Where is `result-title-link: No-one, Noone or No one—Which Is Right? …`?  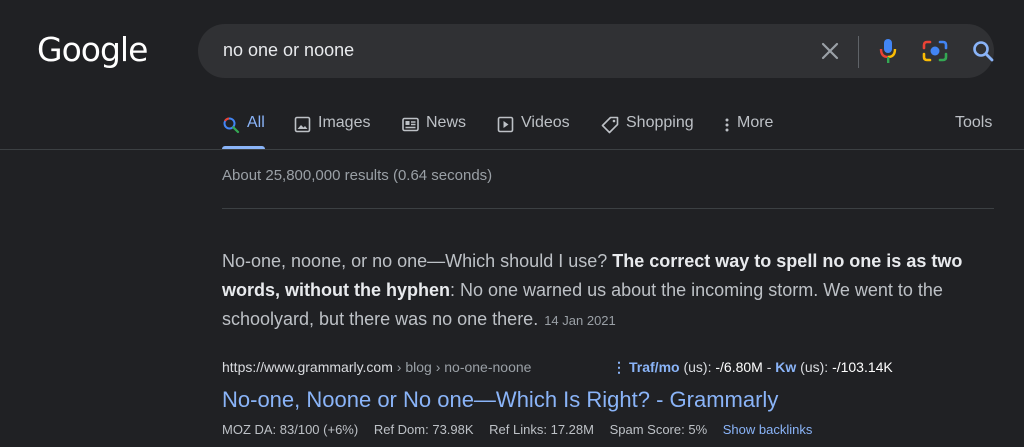
result-title-link: No-one, Noone or No one—Which Is Right? … is located at coordinates (500, 400).